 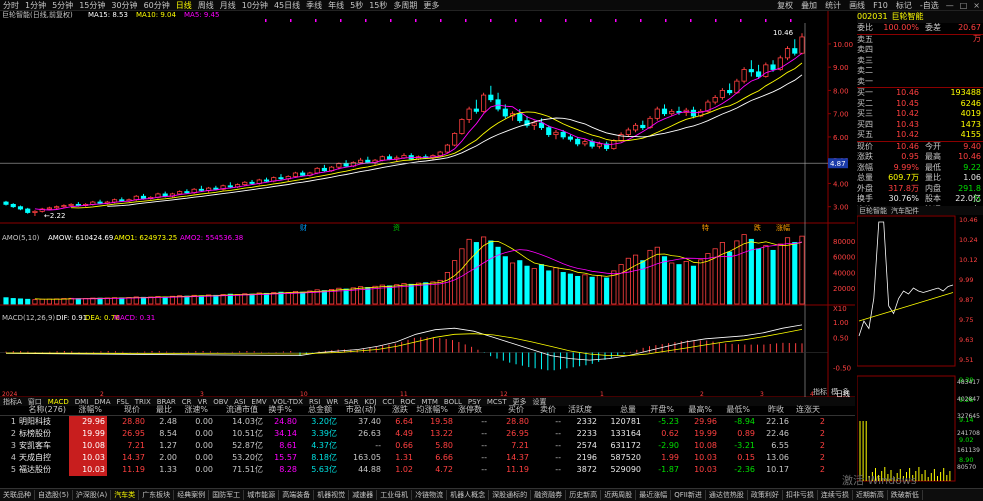 I want to click on sector-tab: 最近涨幅, so click(x=654, y=495).